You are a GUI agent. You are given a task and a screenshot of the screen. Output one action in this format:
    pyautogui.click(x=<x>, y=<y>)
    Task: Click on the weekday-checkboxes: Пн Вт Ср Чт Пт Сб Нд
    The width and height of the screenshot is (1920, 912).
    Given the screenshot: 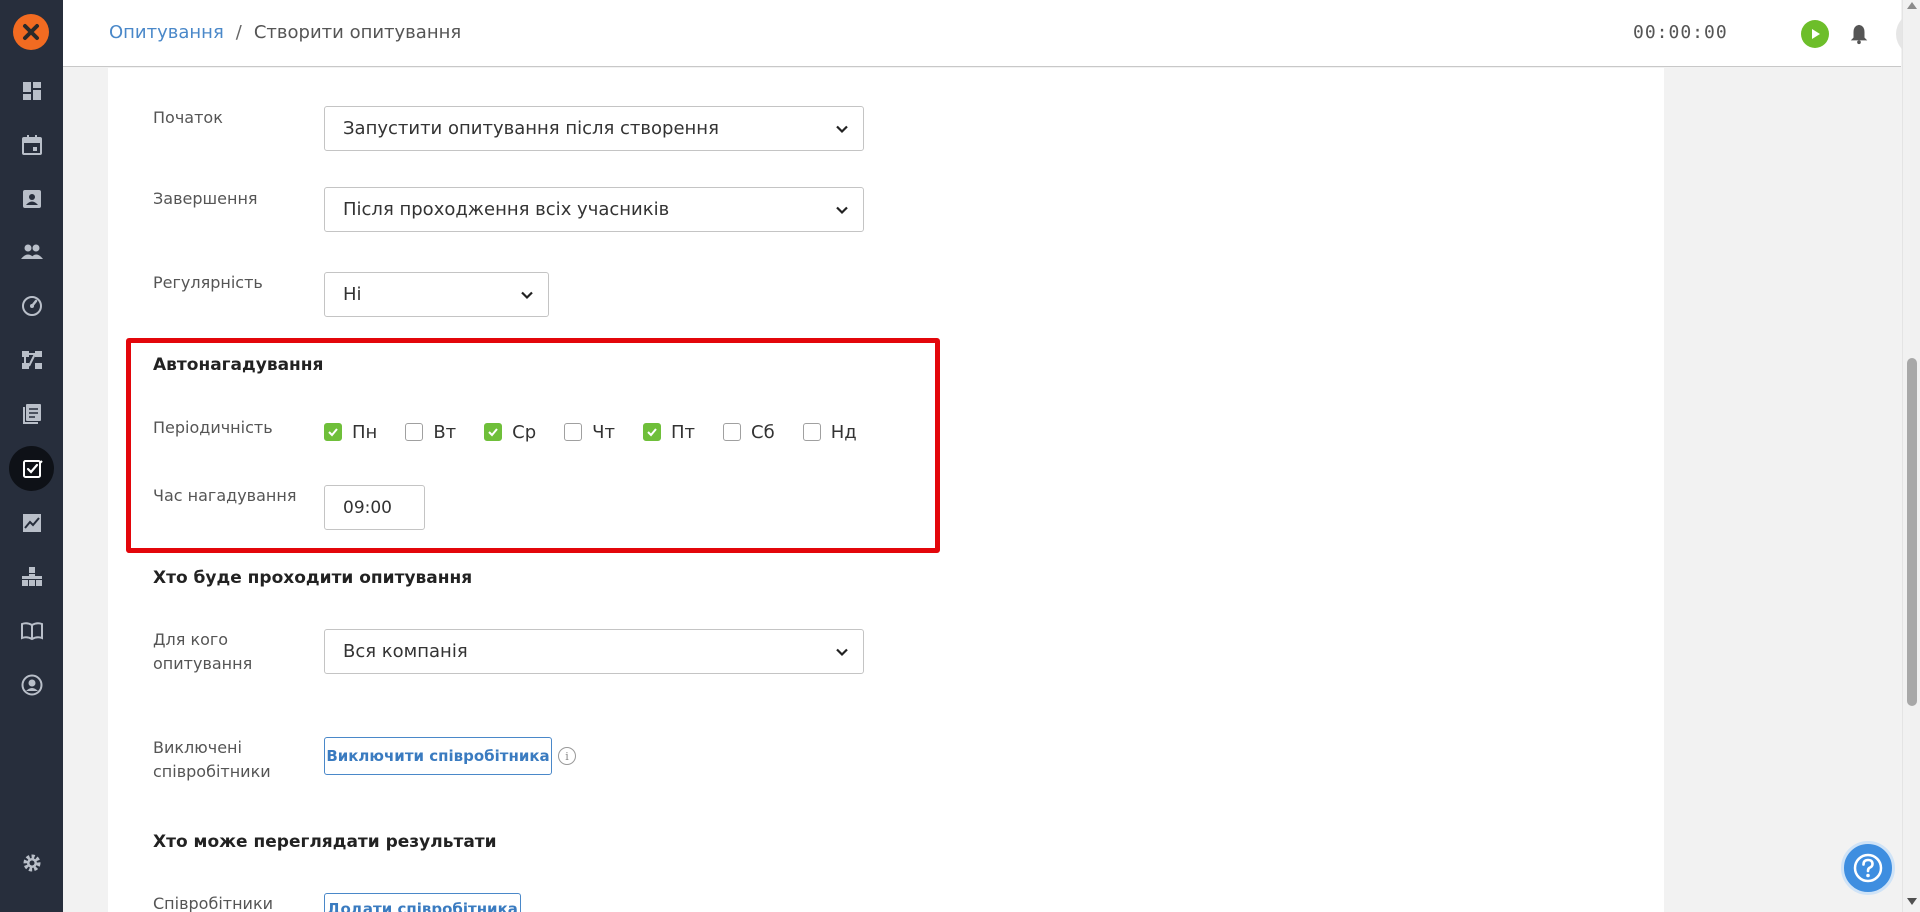 What is the action you would take?
    pyautogui.click(x=604, y=432)
    